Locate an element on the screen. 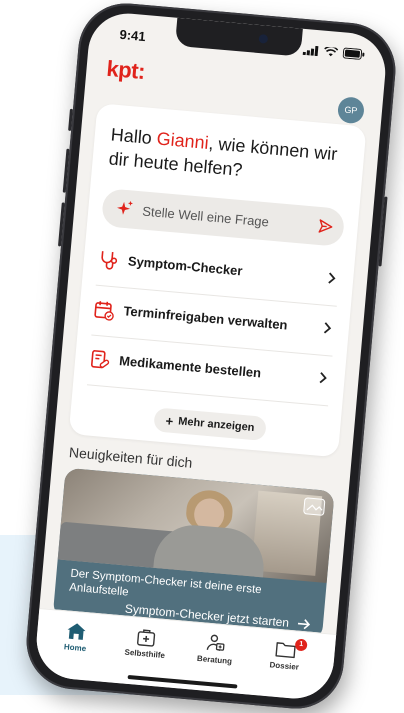 The image size is (404, 713). volume-up-button is located at coordinates (66, 170).